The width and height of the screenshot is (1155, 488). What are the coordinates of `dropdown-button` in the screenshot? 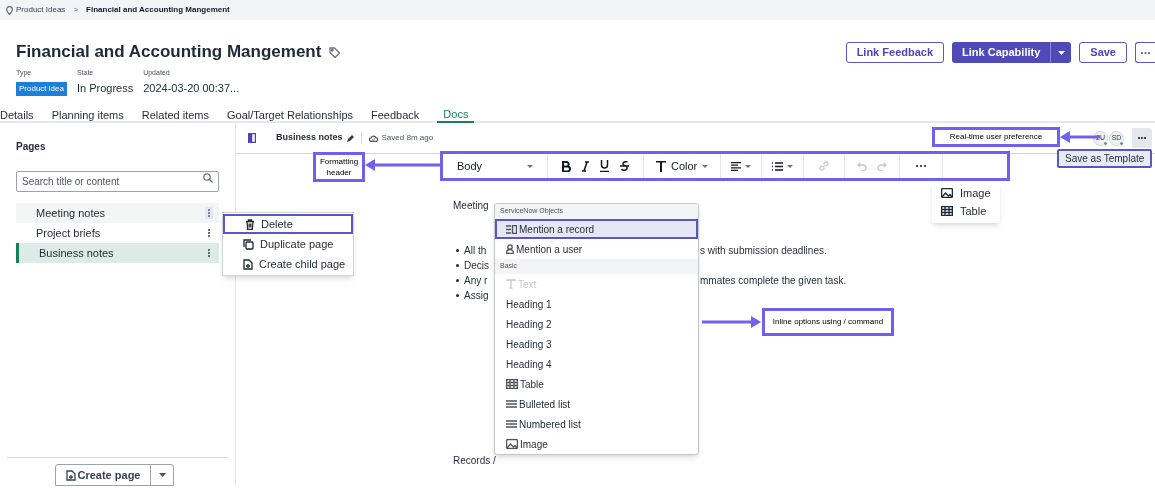 It's located at (1061, 52).